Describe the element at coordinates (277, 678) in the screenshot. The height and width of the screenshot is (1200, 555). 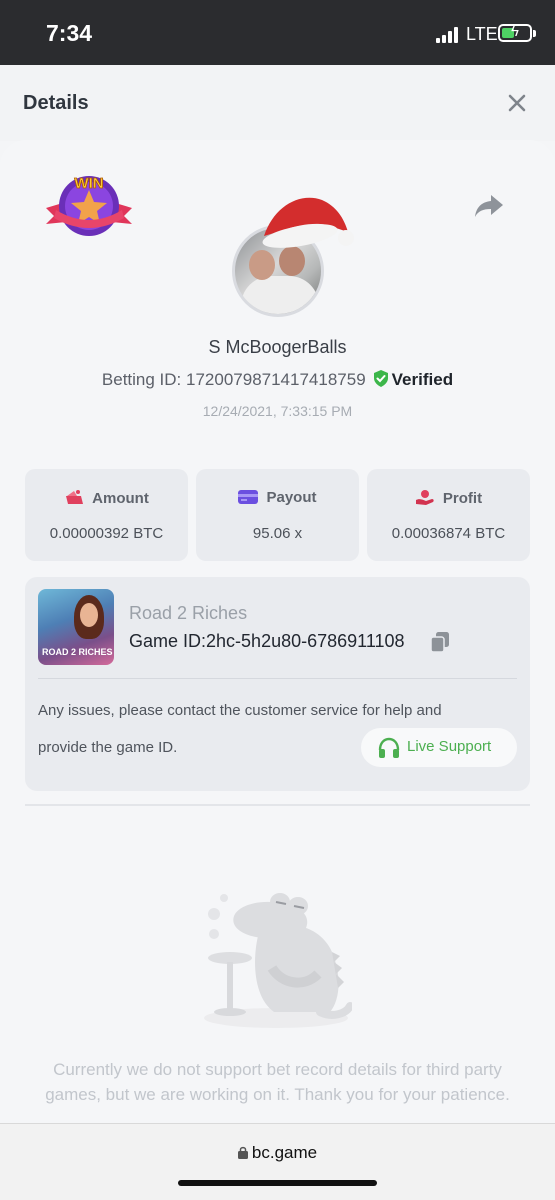
I see `game-divider` at that location.